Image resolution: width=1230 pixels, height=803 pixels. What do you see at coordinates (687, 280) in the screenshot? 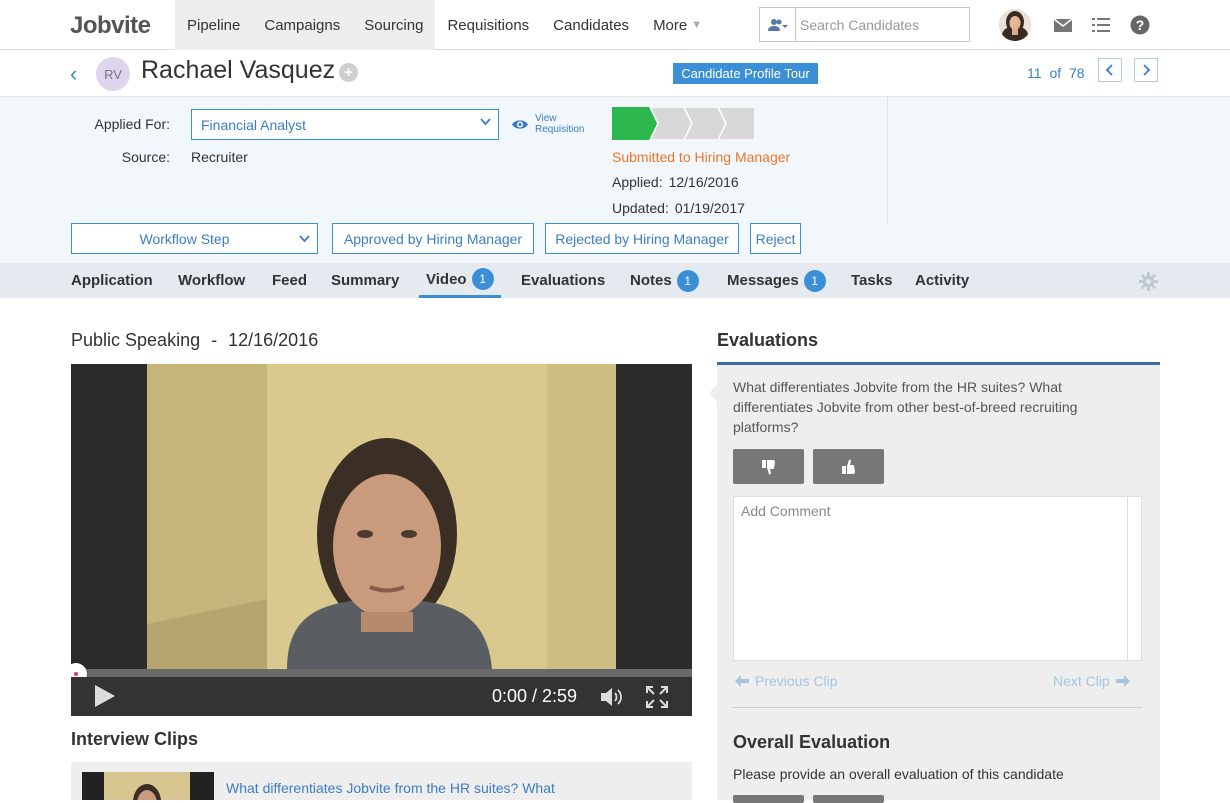
I see `notes-count-badge: 1` at bounding box center [687, 280].